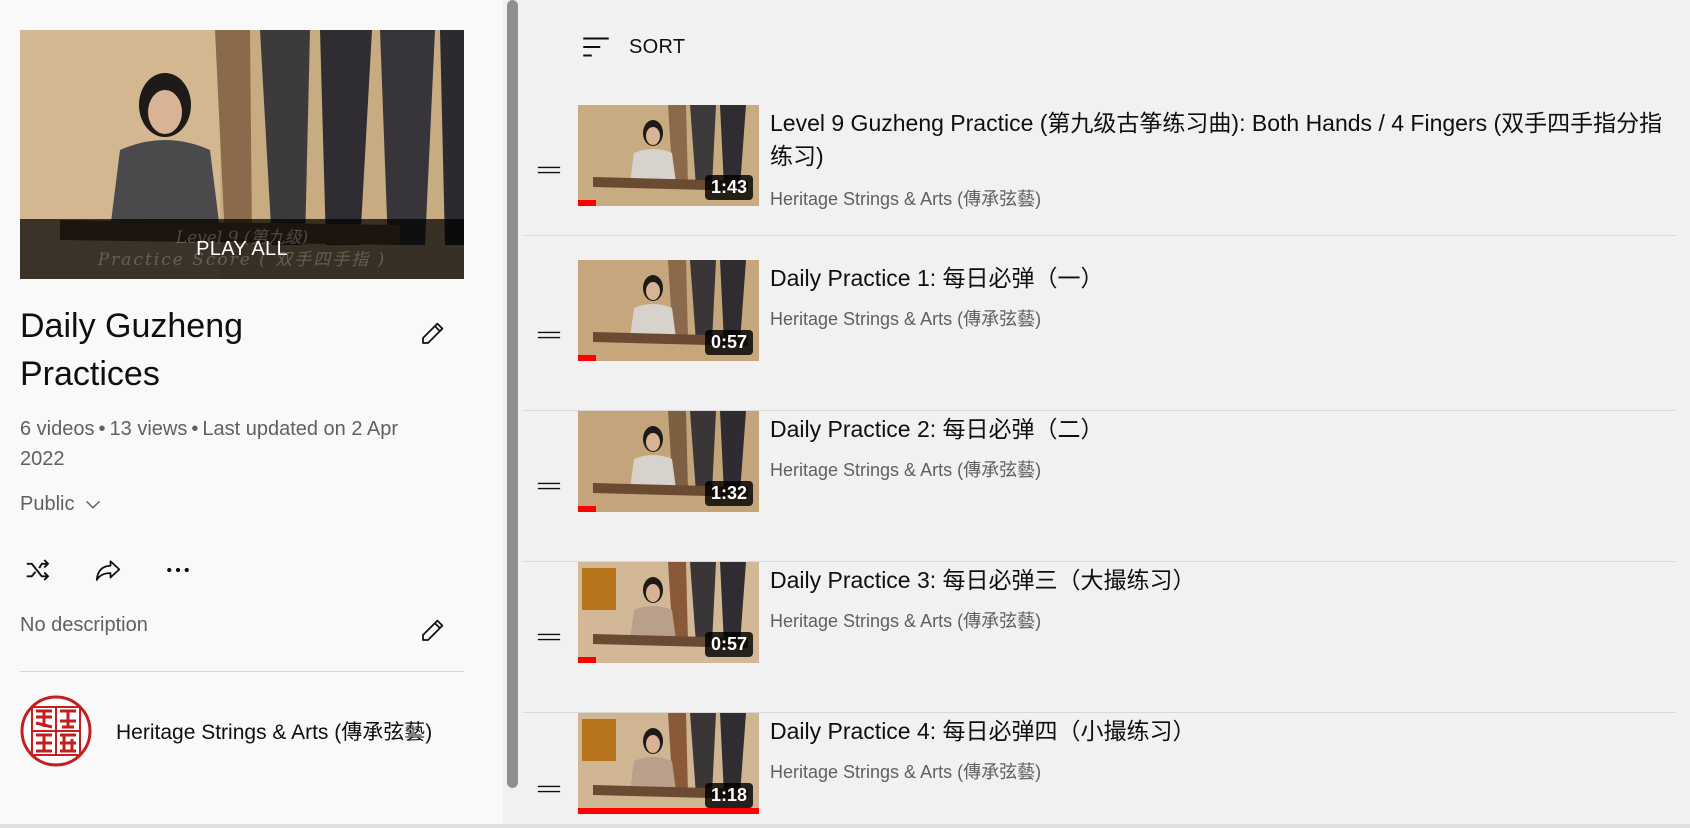  Describe the element at coordinates (728, 795) in the screenshot. I see `video-duration: 1:18` at that location.